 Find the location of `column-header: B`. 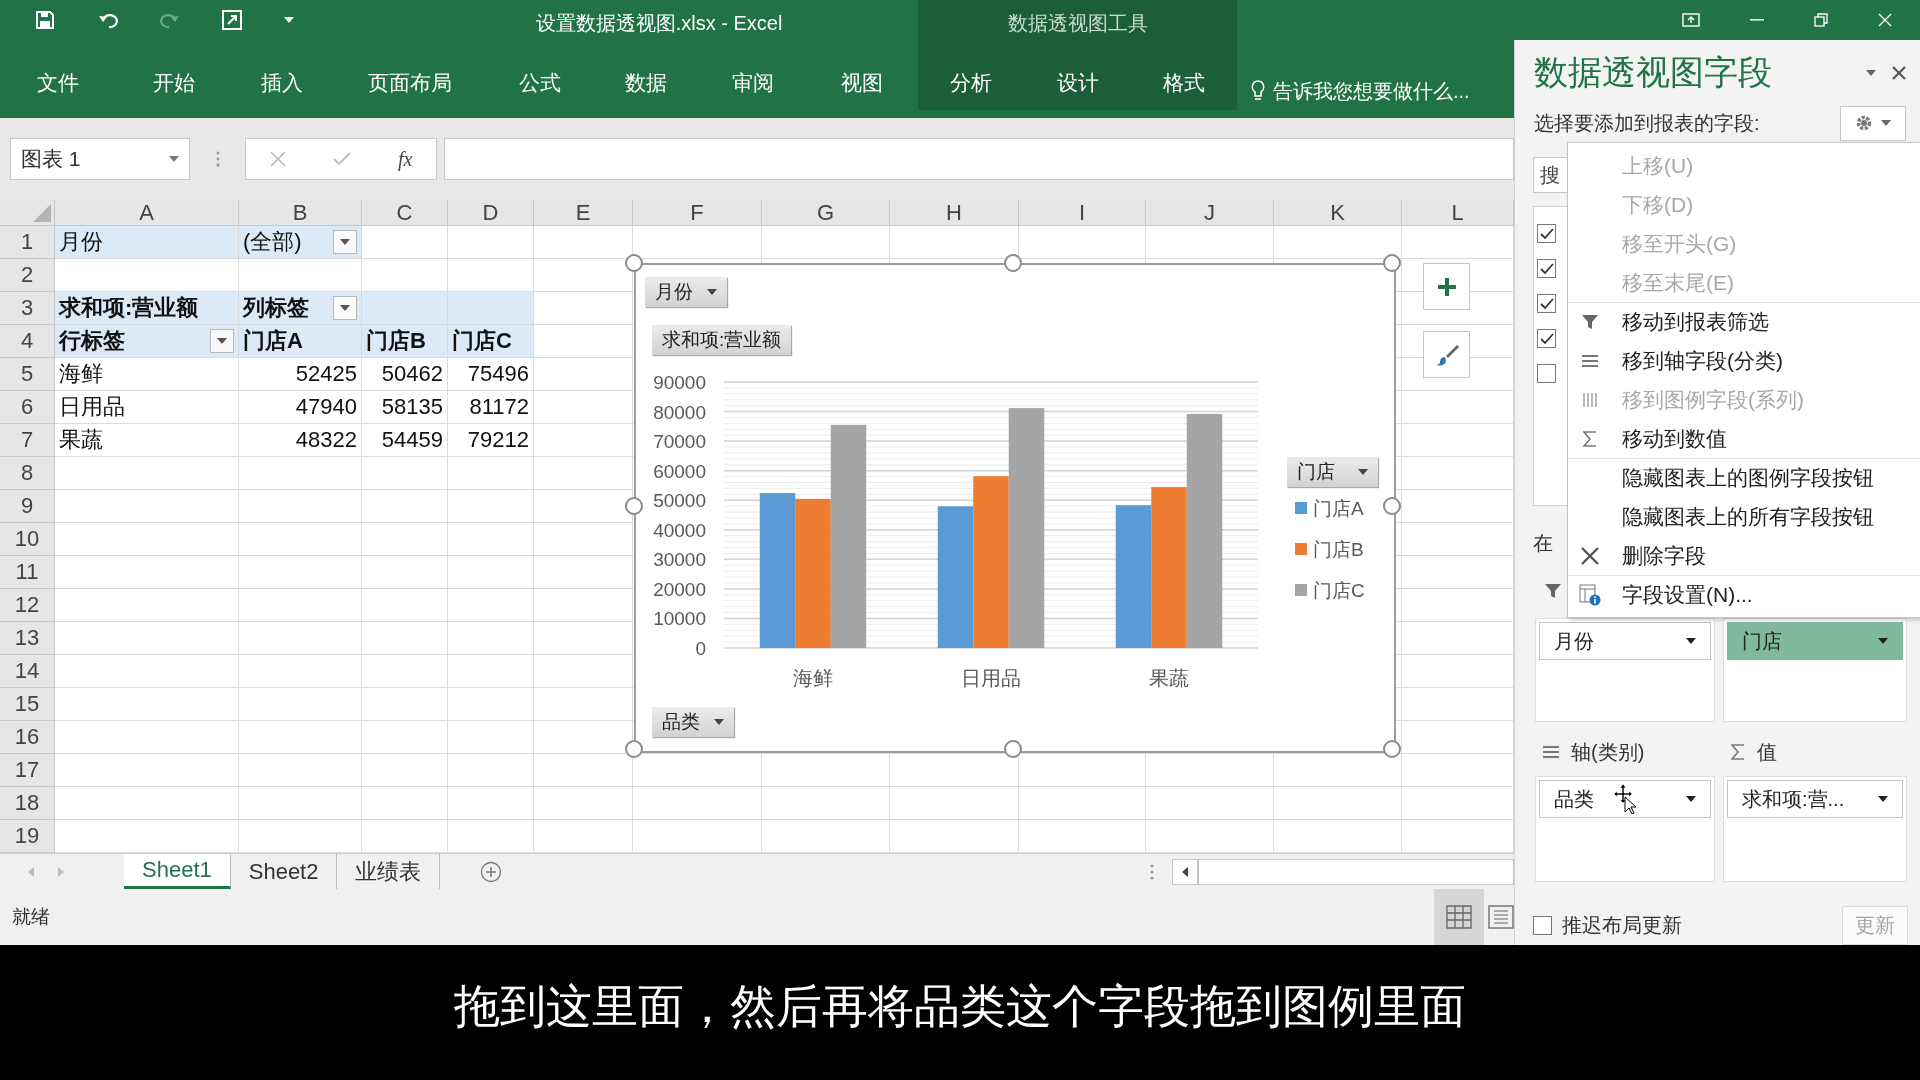

column-header: B is located at coordinates (300, 213).